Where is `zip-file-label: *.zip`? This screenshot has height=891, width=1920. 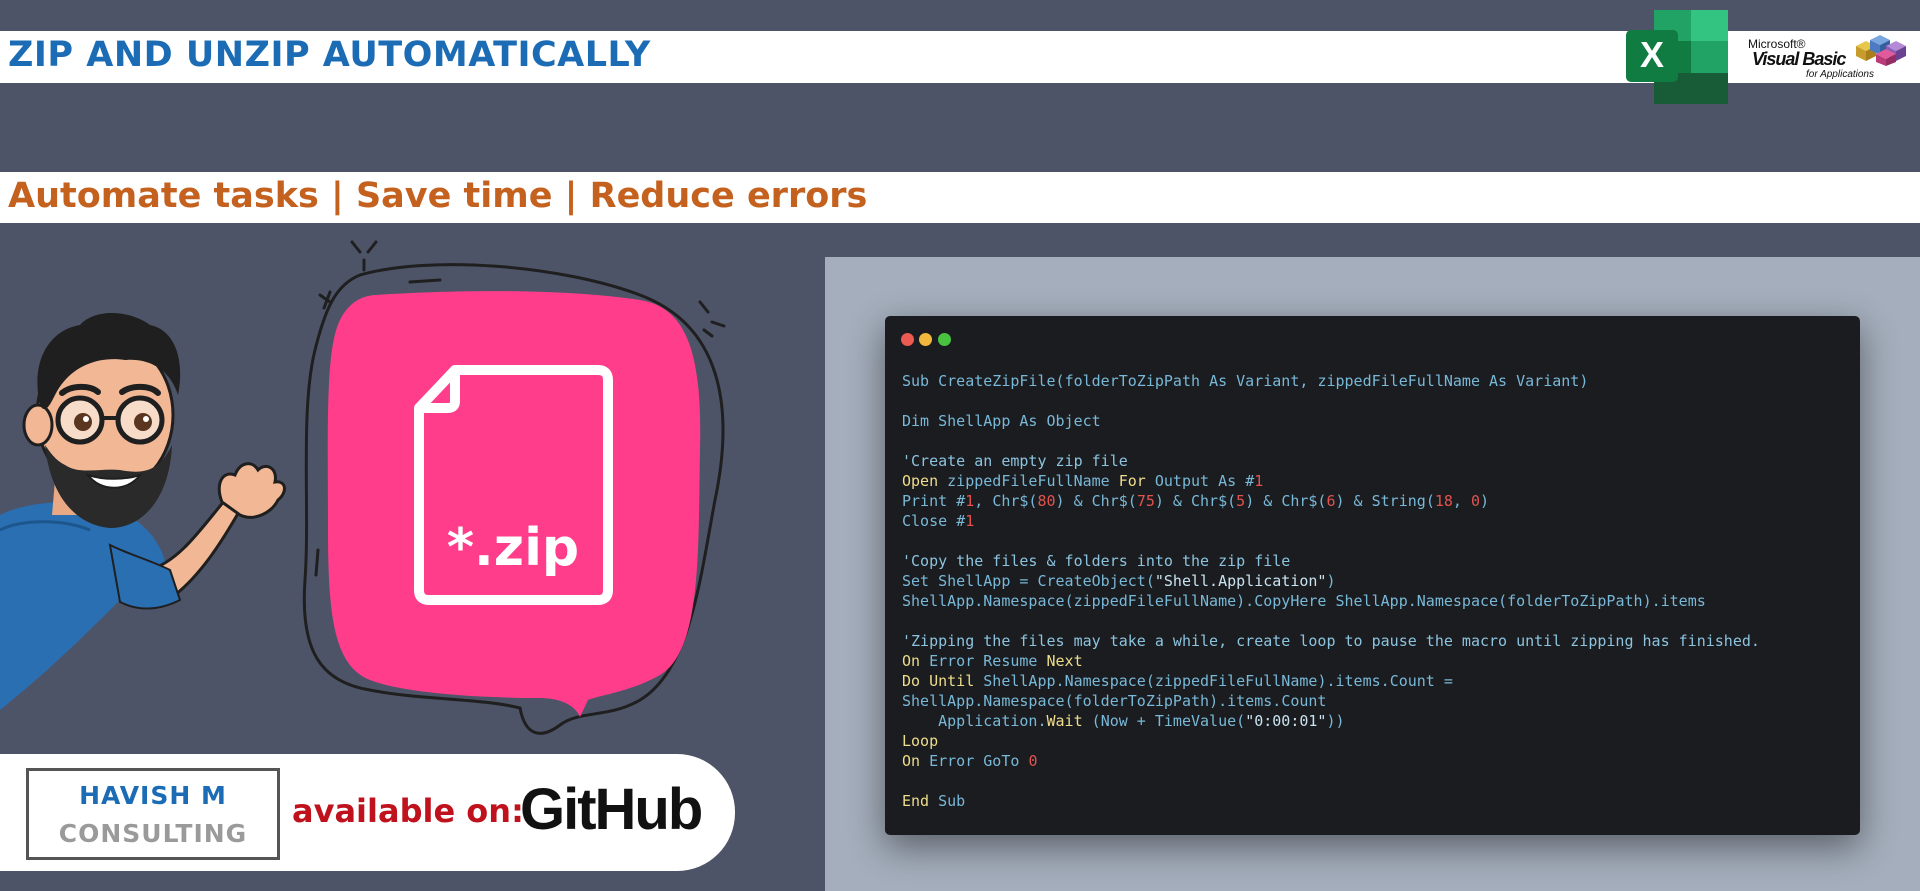
zip-file-label: *.zip is located at coordinates (513, 548).